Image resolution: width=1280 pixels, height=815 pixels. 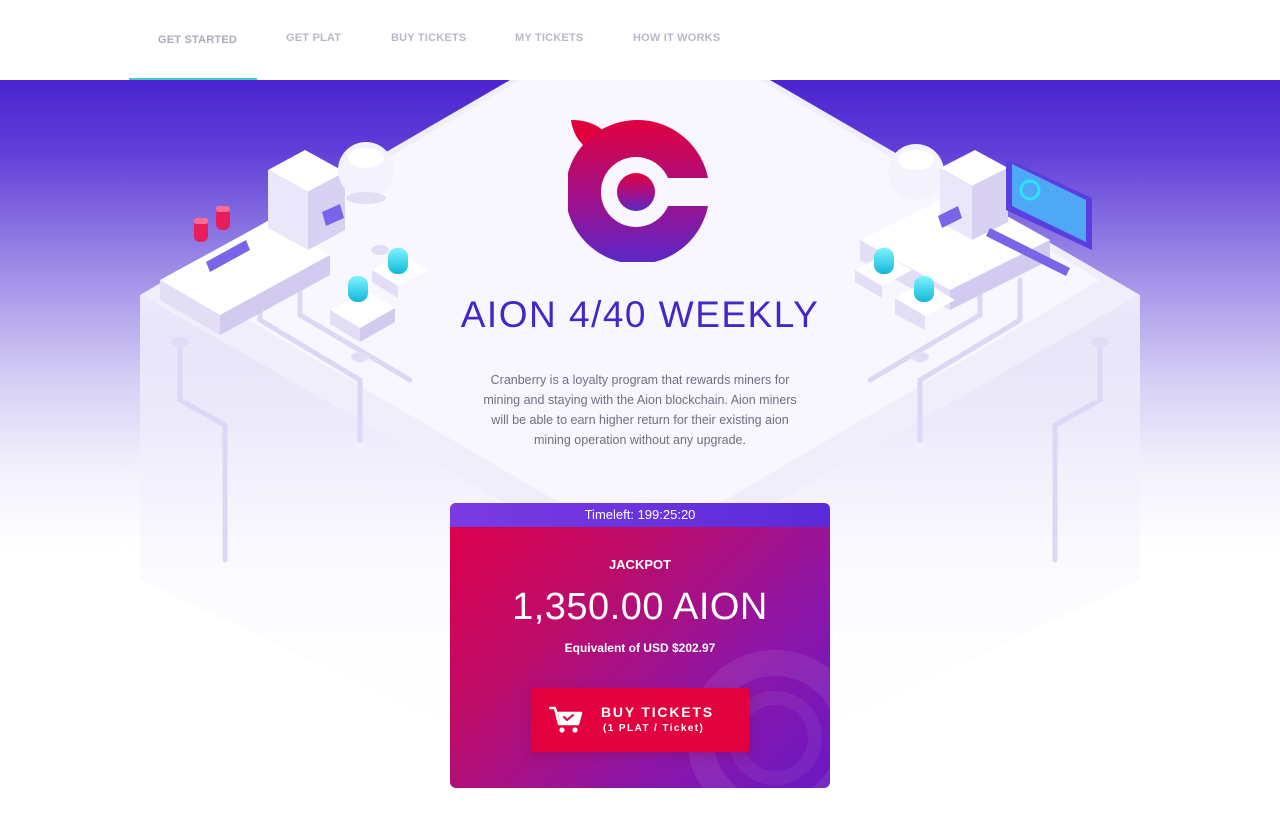 I want to click on nav-tab-label: GET PLAT, so click(x=314, y=38).